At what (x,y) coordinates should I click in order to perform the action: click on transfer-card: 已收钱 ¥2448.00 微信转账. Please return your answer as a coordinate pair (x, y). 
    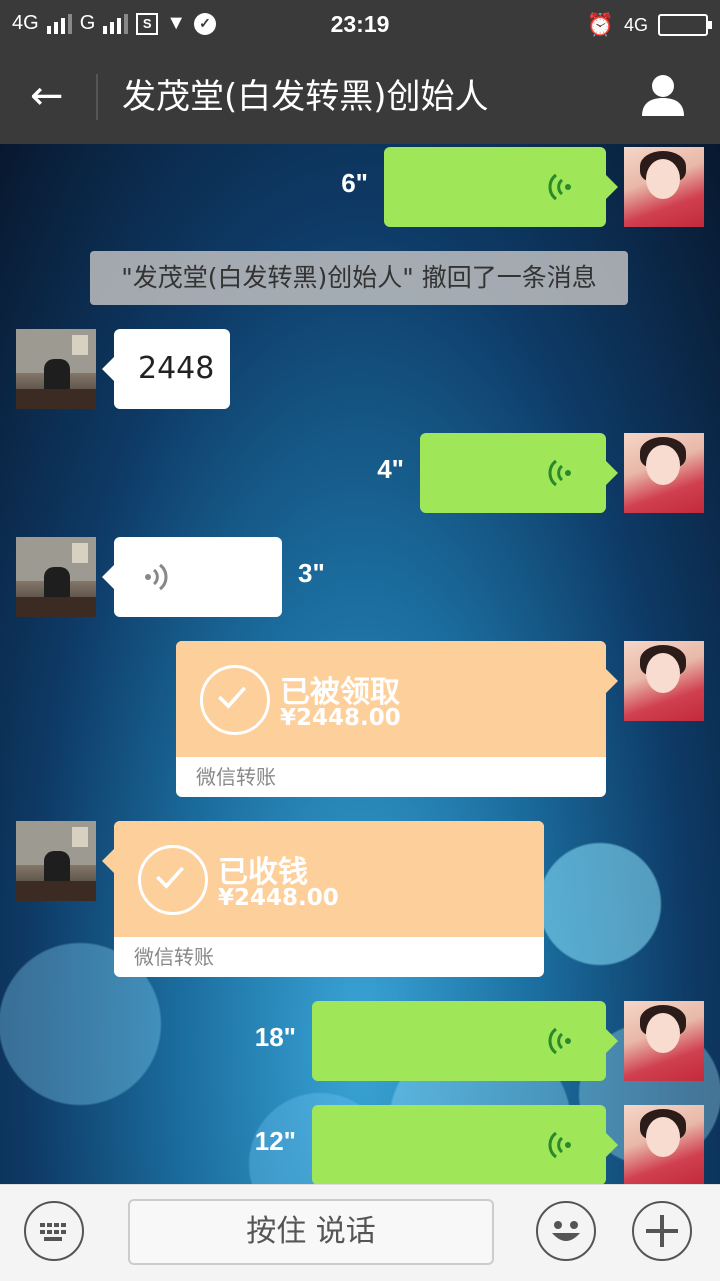
    Looking at the image, I should click on (323, 899).